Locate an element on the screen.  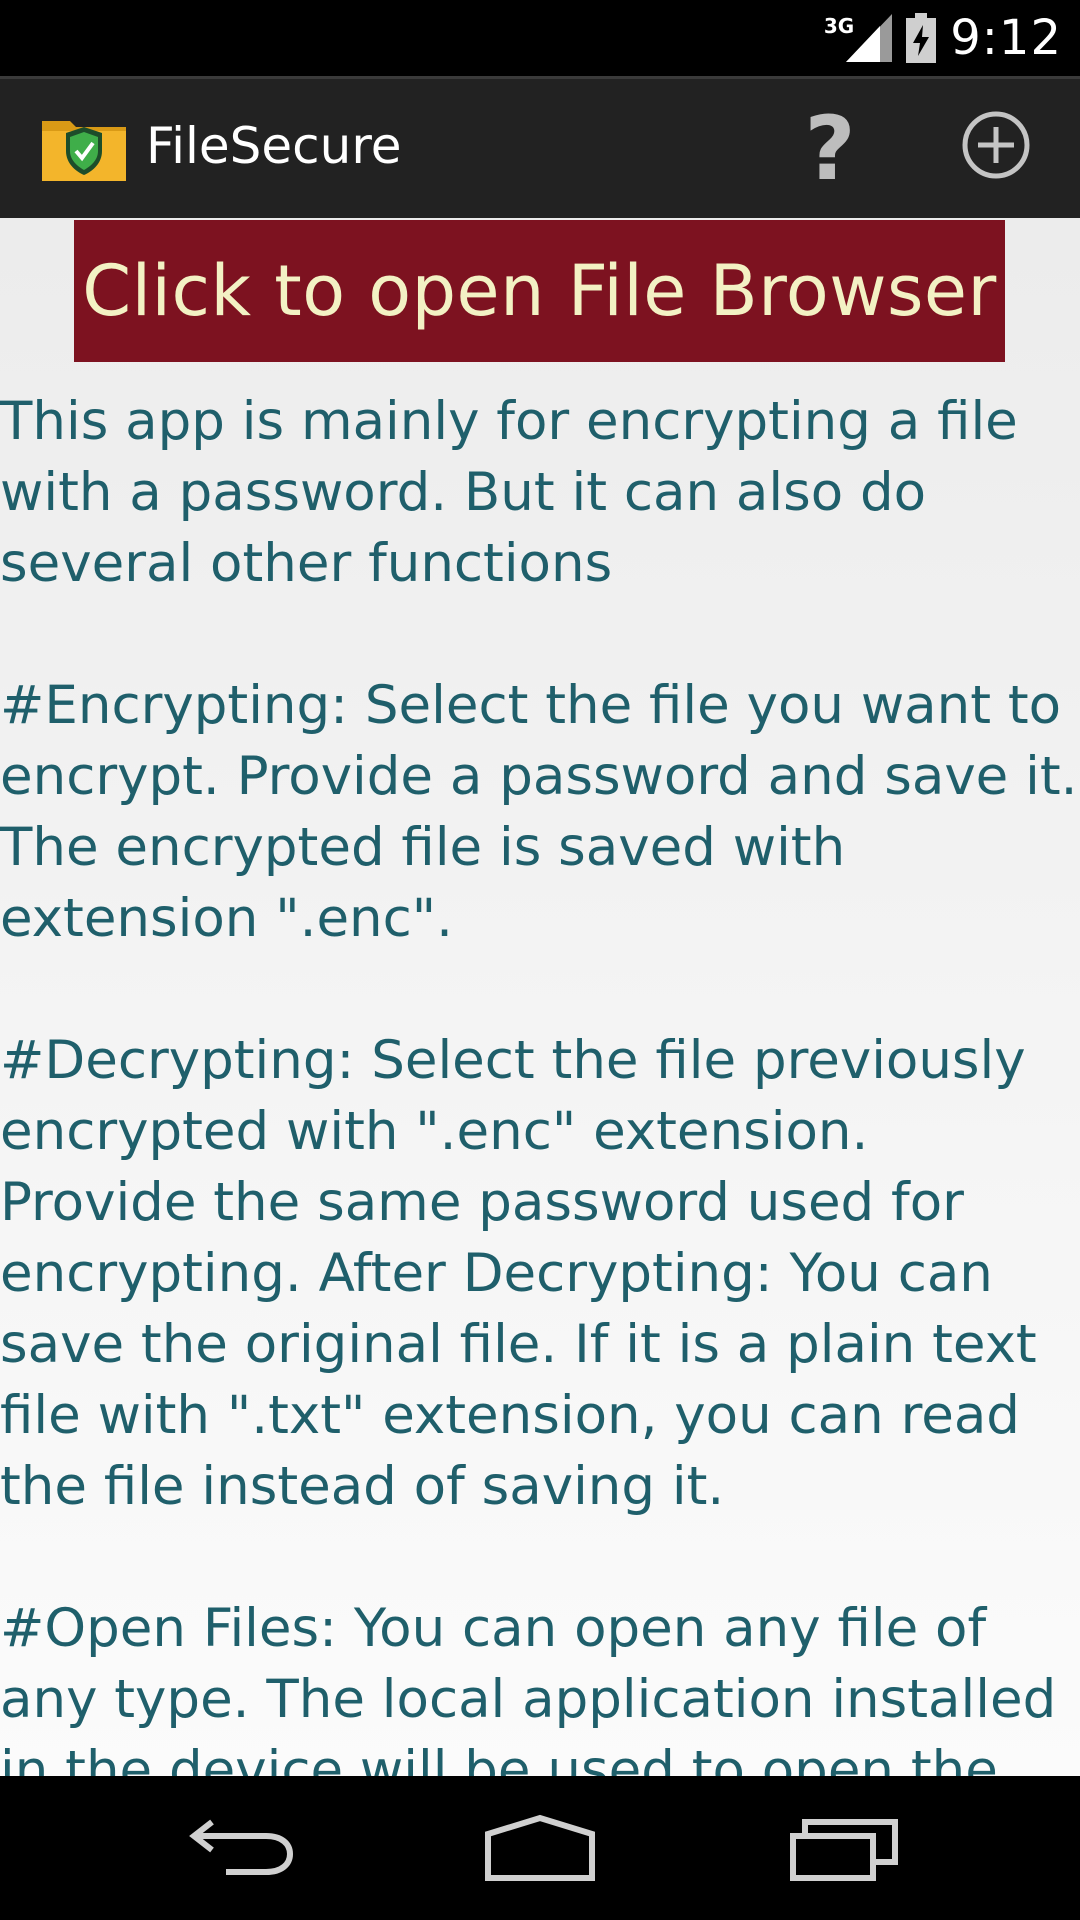
back-icon is located at coordinates (240, 1848).